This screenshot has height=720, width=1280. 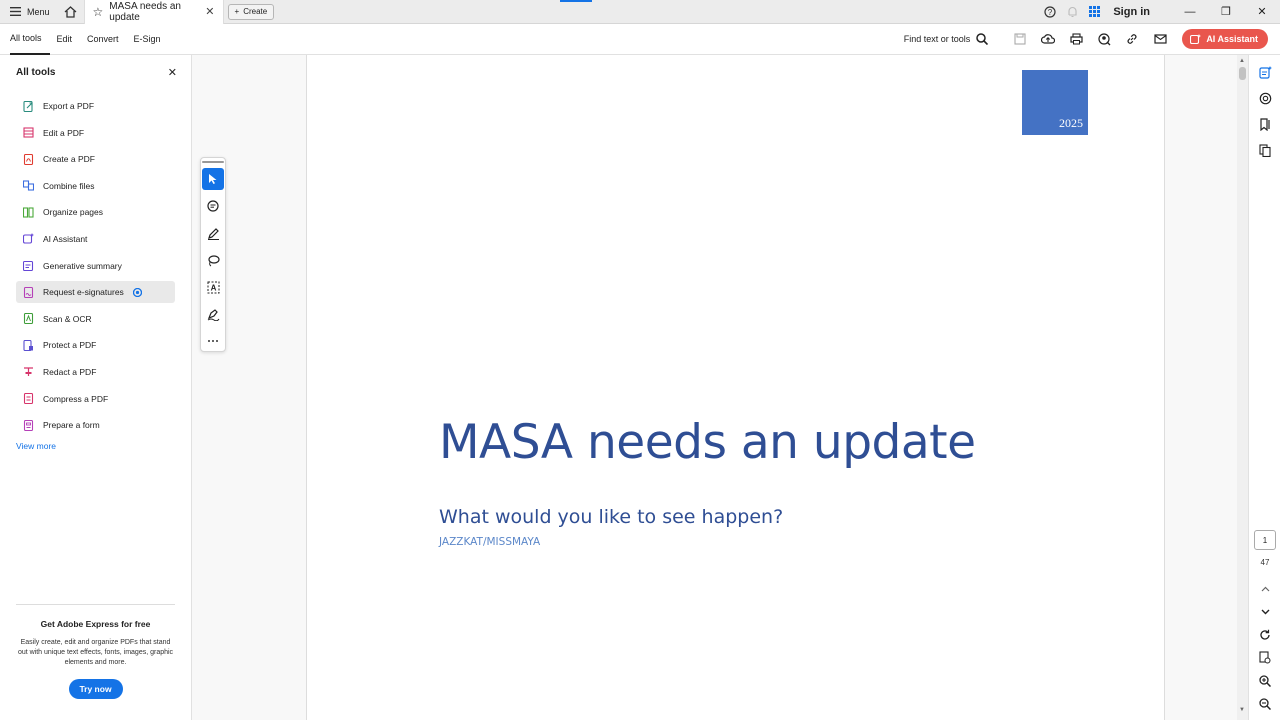 I want to click on text-tool: A, so click(x=213, y=287).